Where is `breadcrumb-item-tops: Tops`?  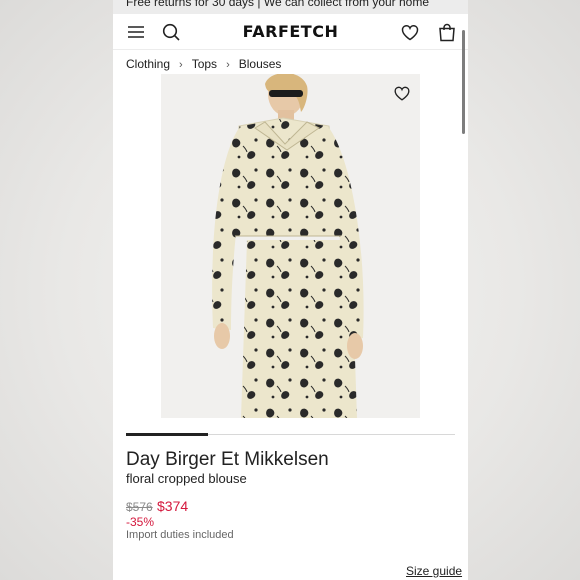
breadcrumb-item-tops: Tops is located at coordinates (204, 64).